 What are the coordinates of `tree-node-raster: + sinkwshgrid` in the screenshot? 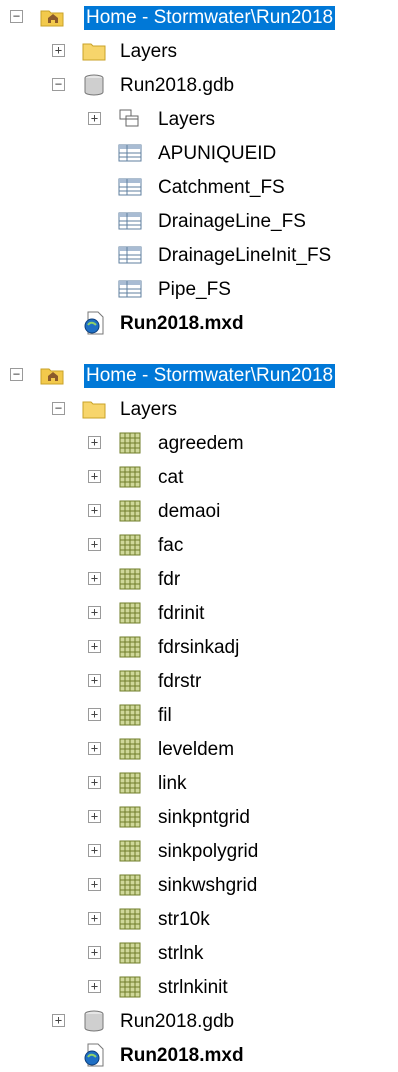 It's located at (199, 885).